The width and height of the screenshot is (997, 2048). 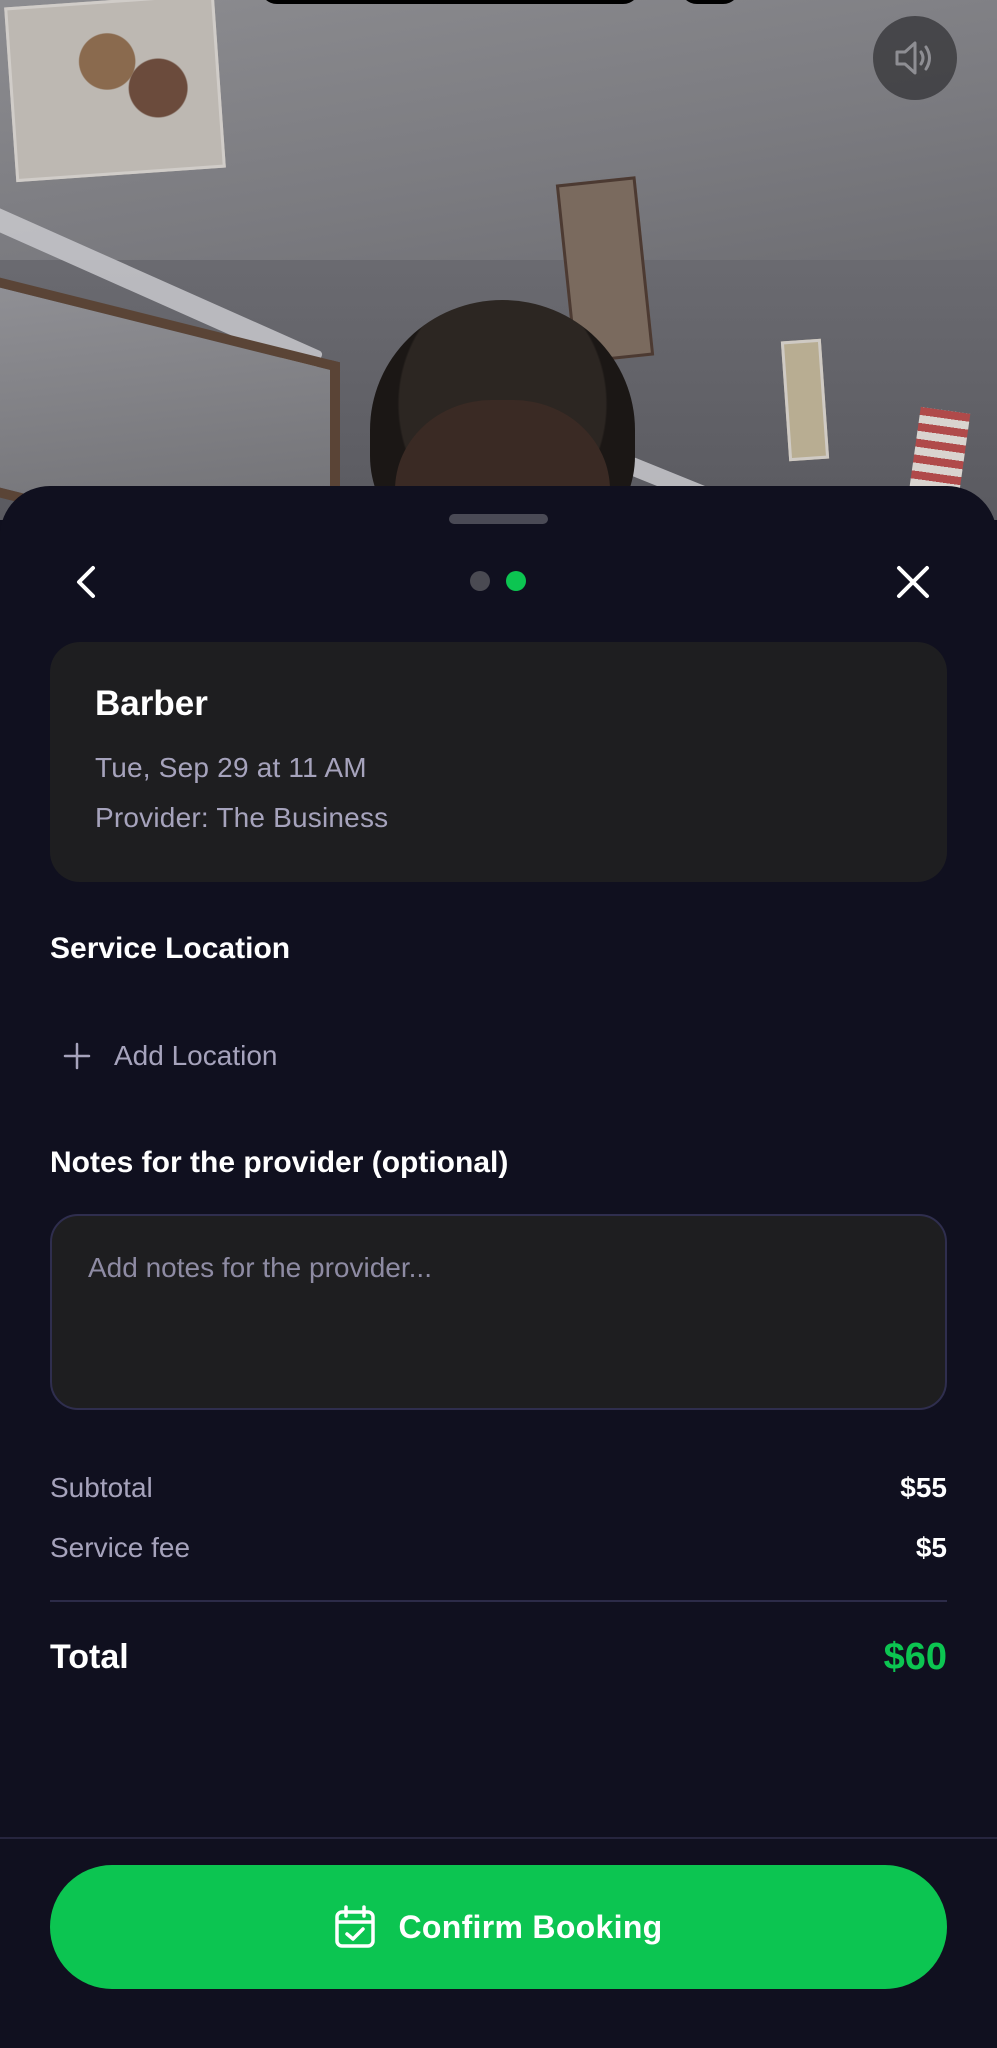 I want to click on back-button, so click(x=86, y=582).